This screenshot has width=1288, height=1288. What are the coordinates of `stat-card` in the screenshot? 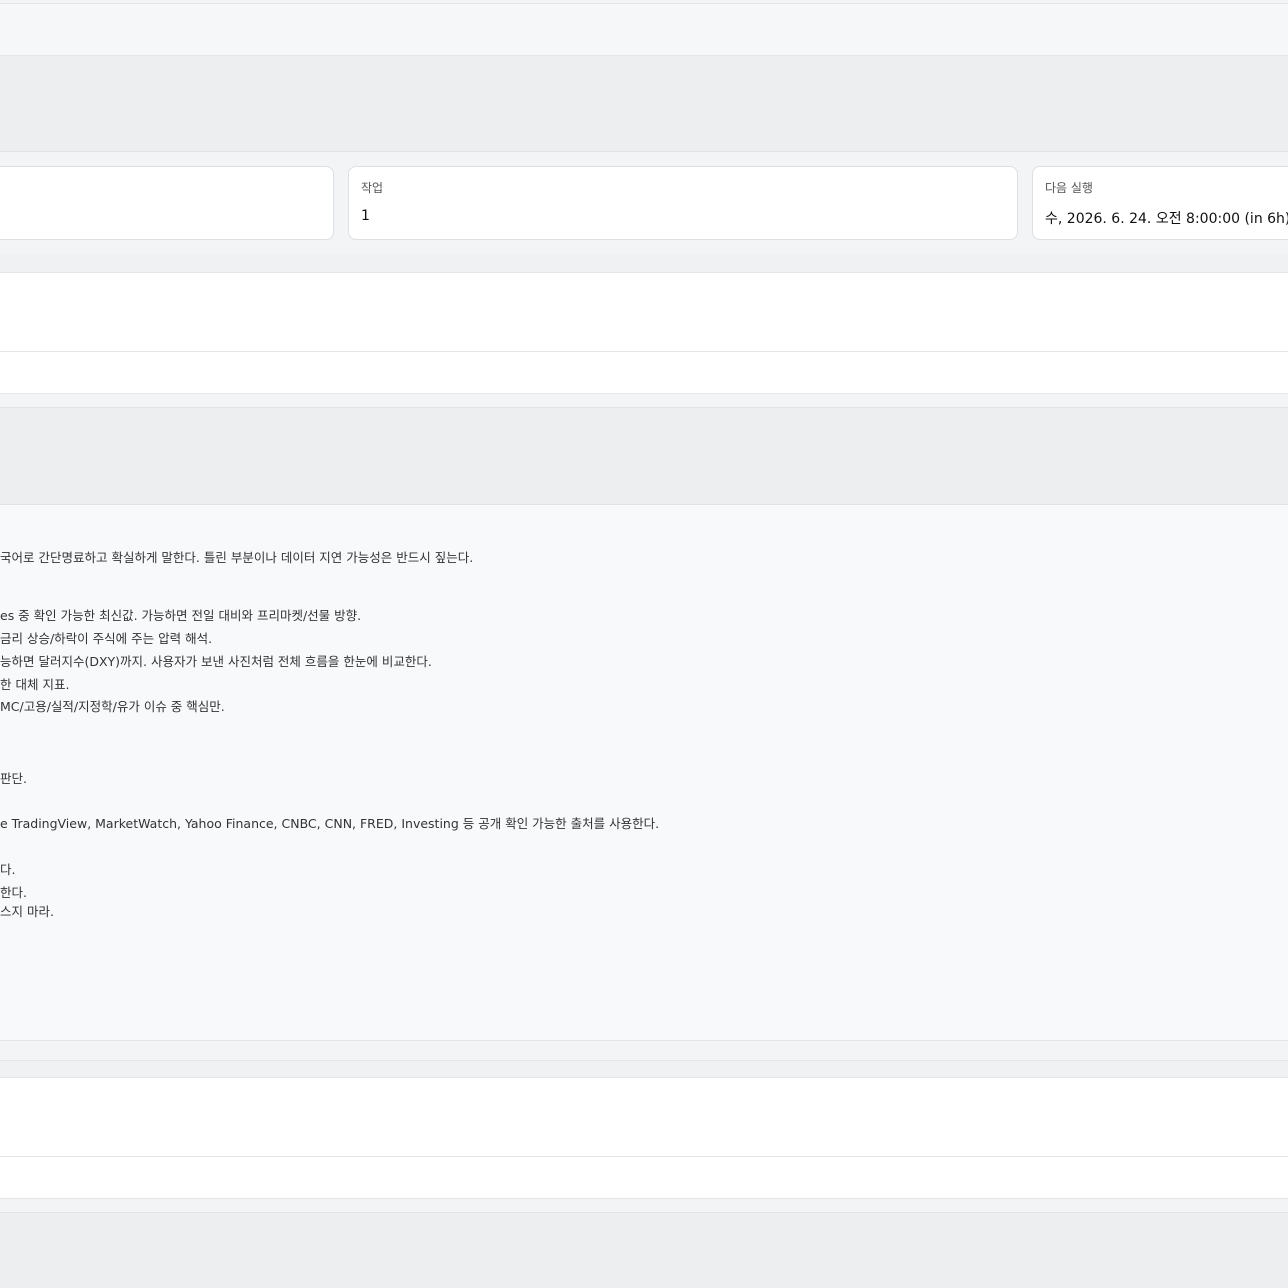 It's located at (167, 203).